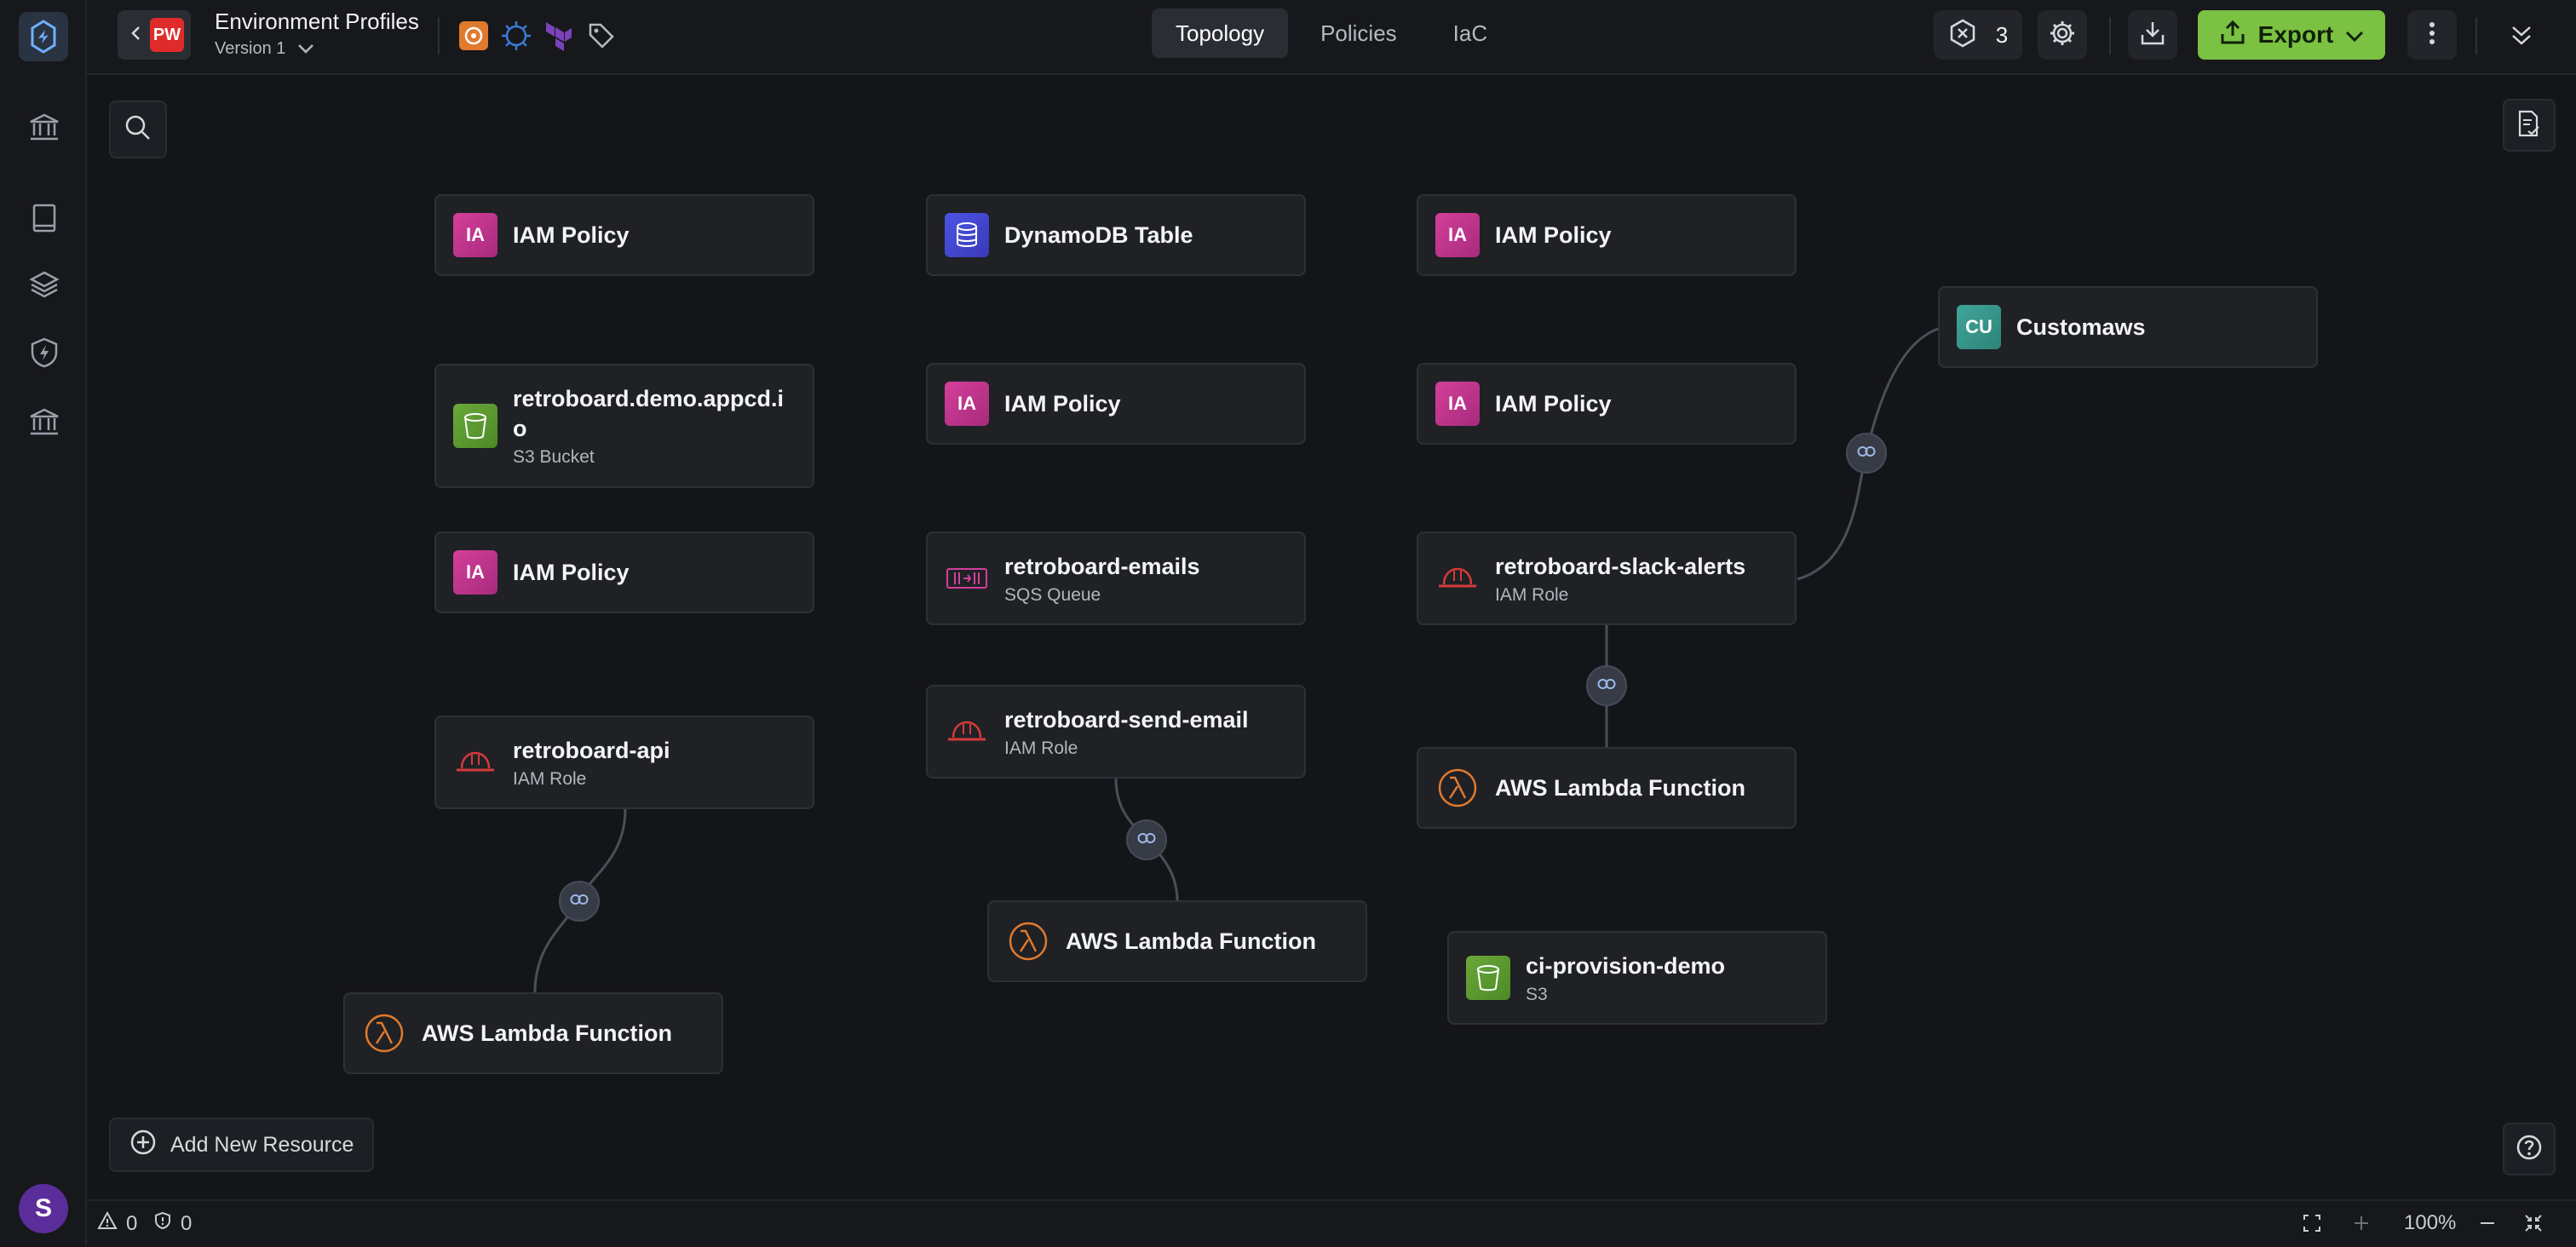 The image size is (2576, 1247). I want to click on plus-circle-icon, so click(143, 1145).